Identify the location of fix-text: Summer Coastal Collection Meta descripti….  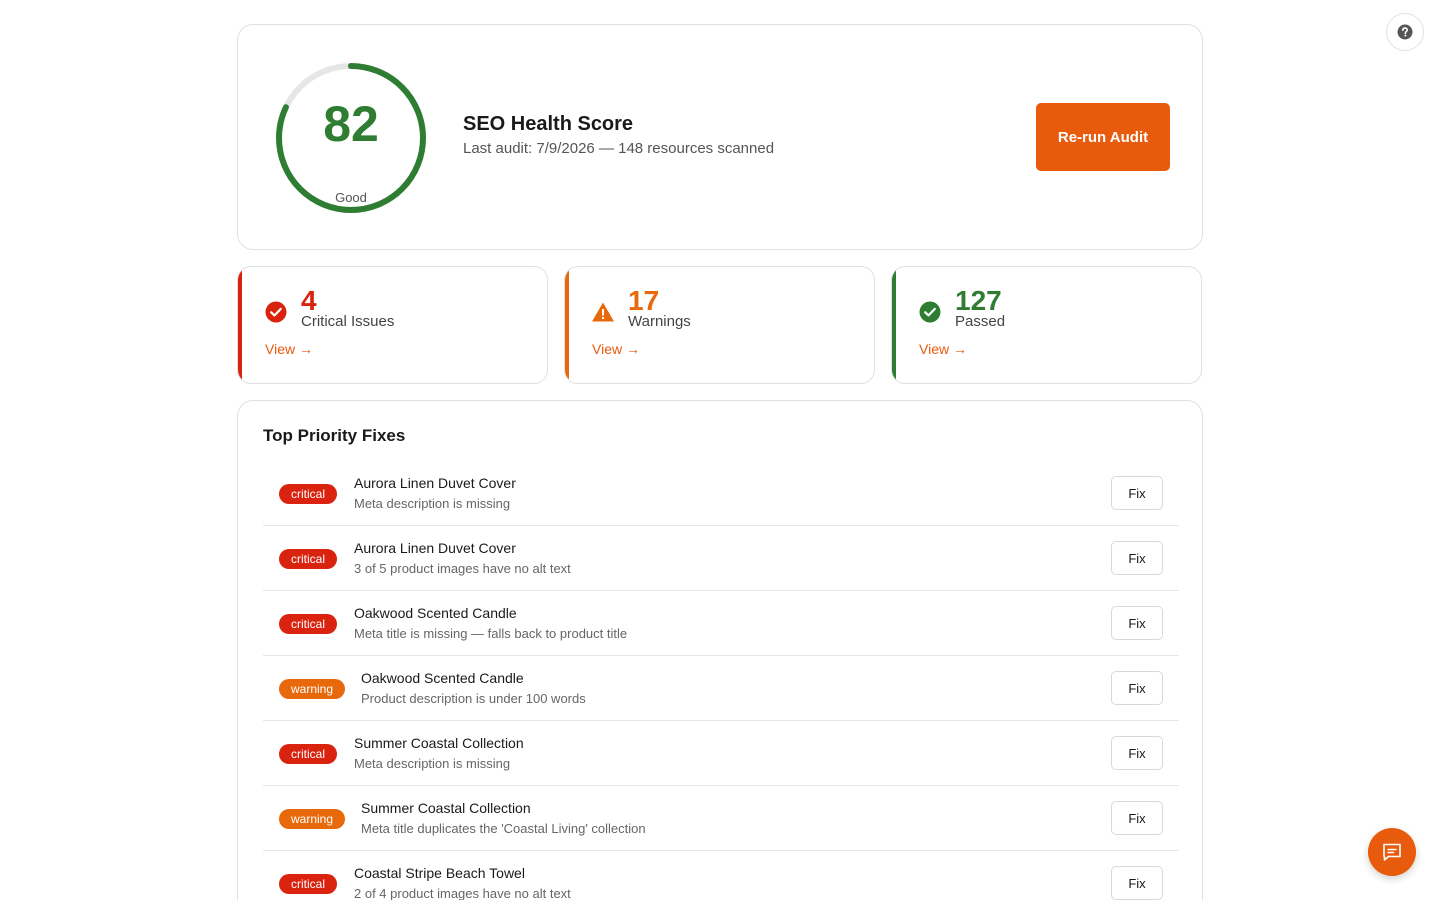
(439, 753).